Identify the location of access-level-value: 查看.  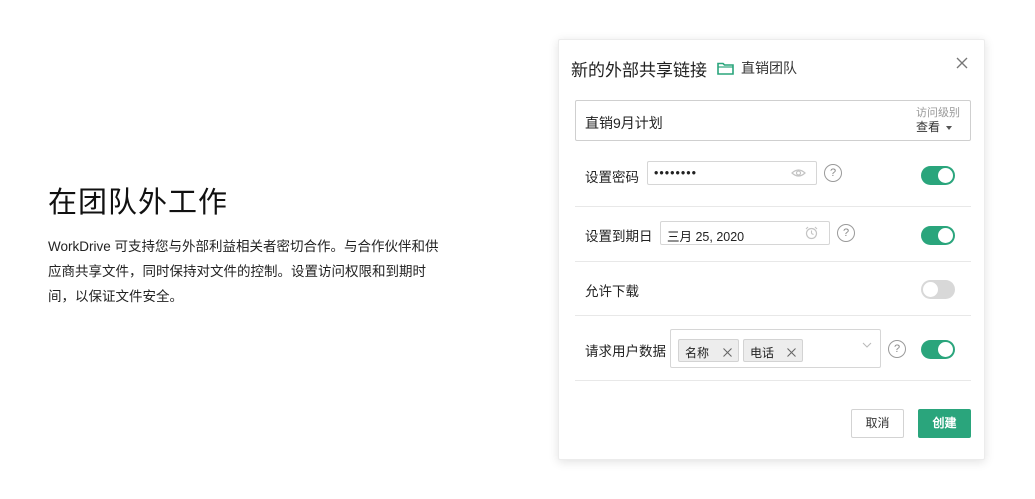
(938, 127).